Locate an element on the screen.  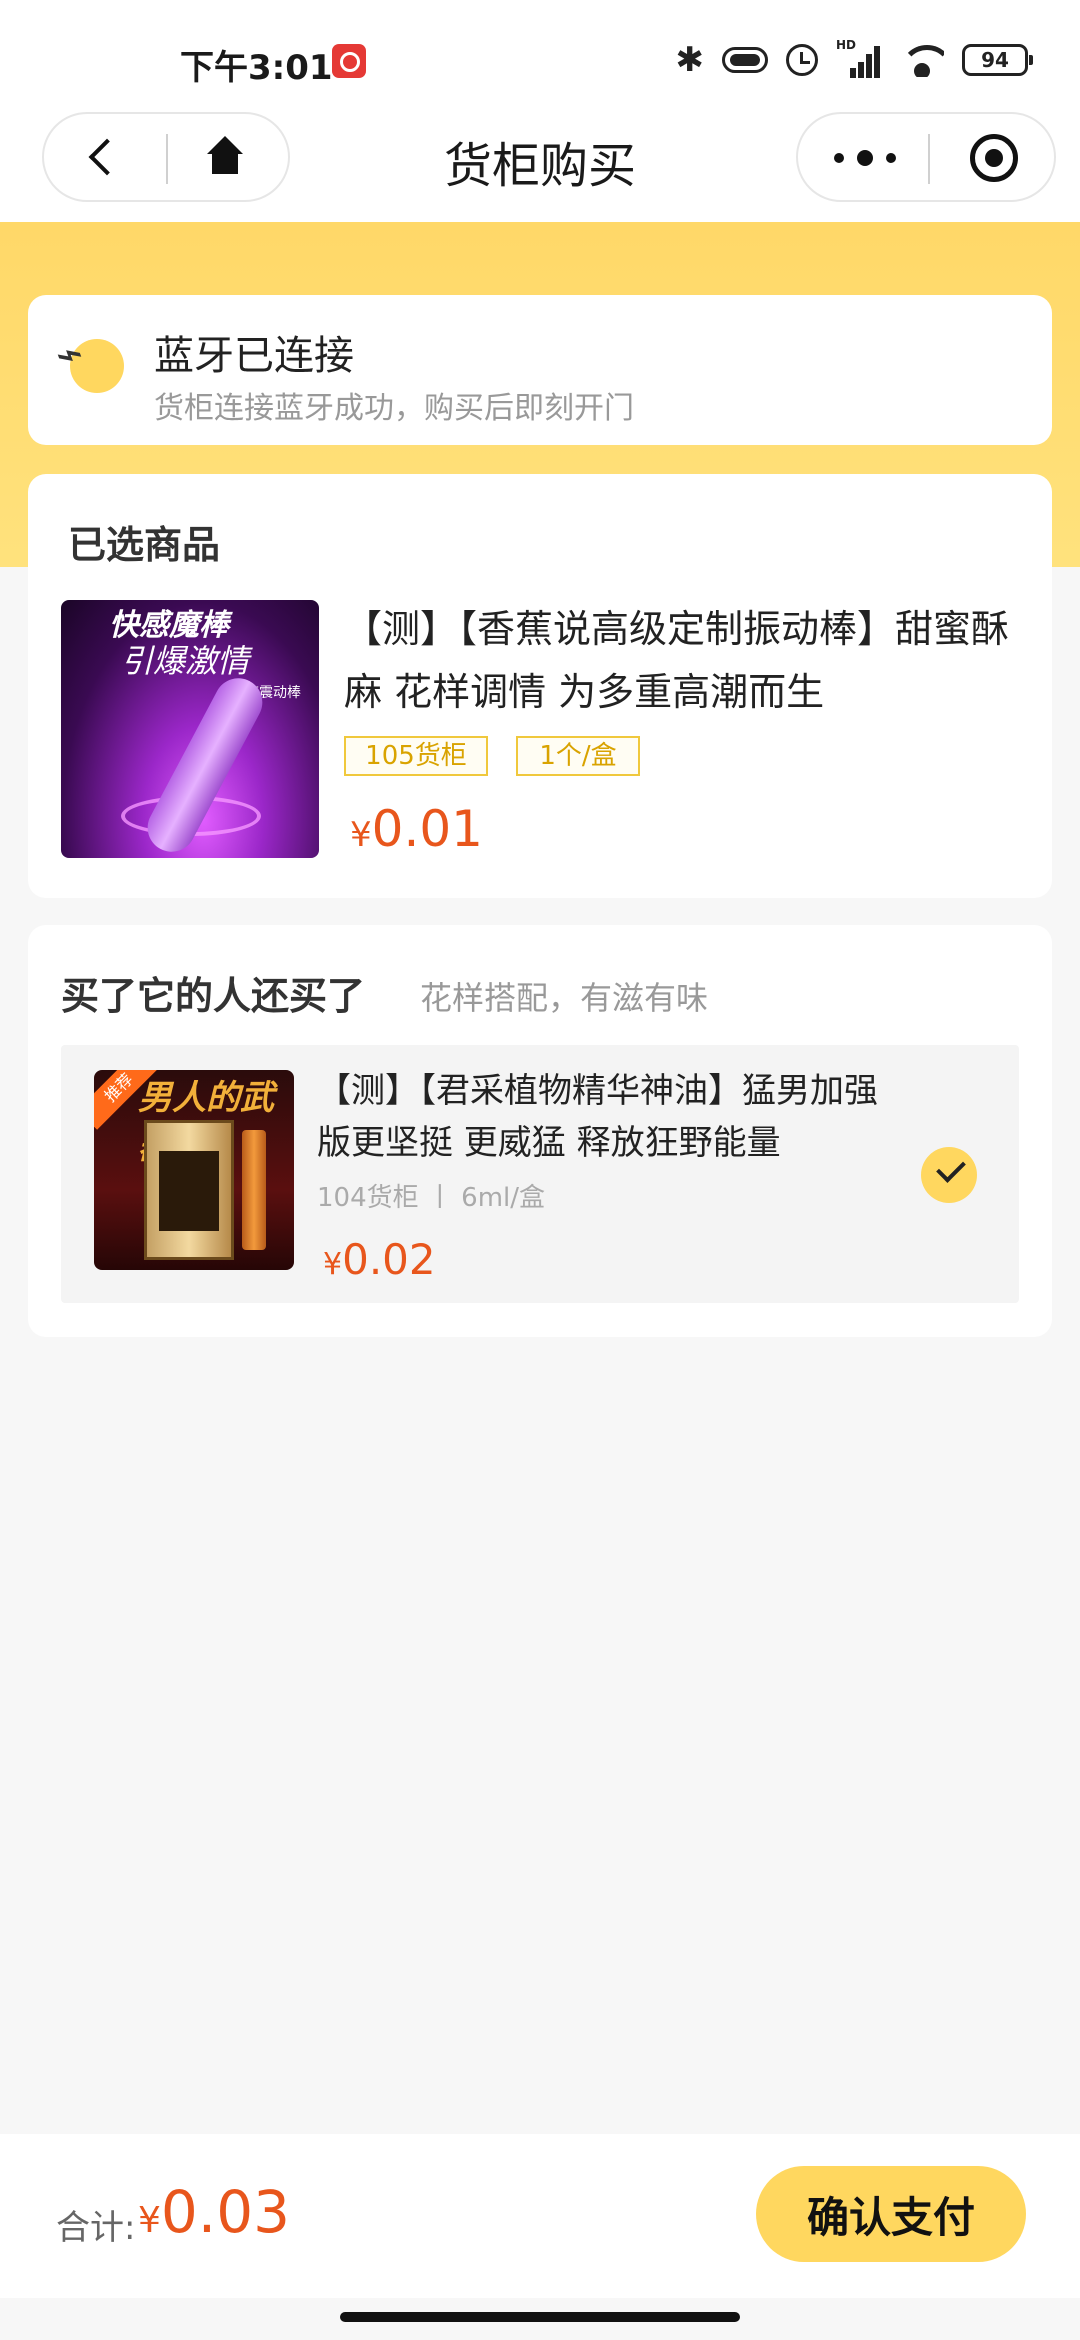
bluetooth-title: 蓝牙已连接 is located at coordinates (254, 356).